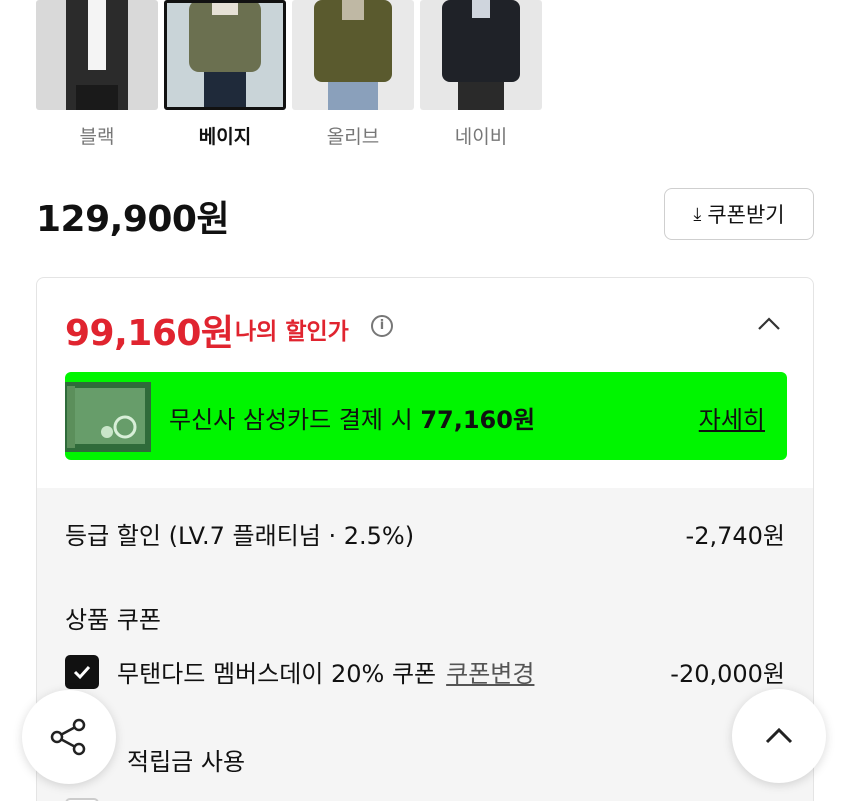 Image resolution: width=850 pixels, height=801 pixels. I want to click on promo-detail-link: 자세히, so click(732, 417).